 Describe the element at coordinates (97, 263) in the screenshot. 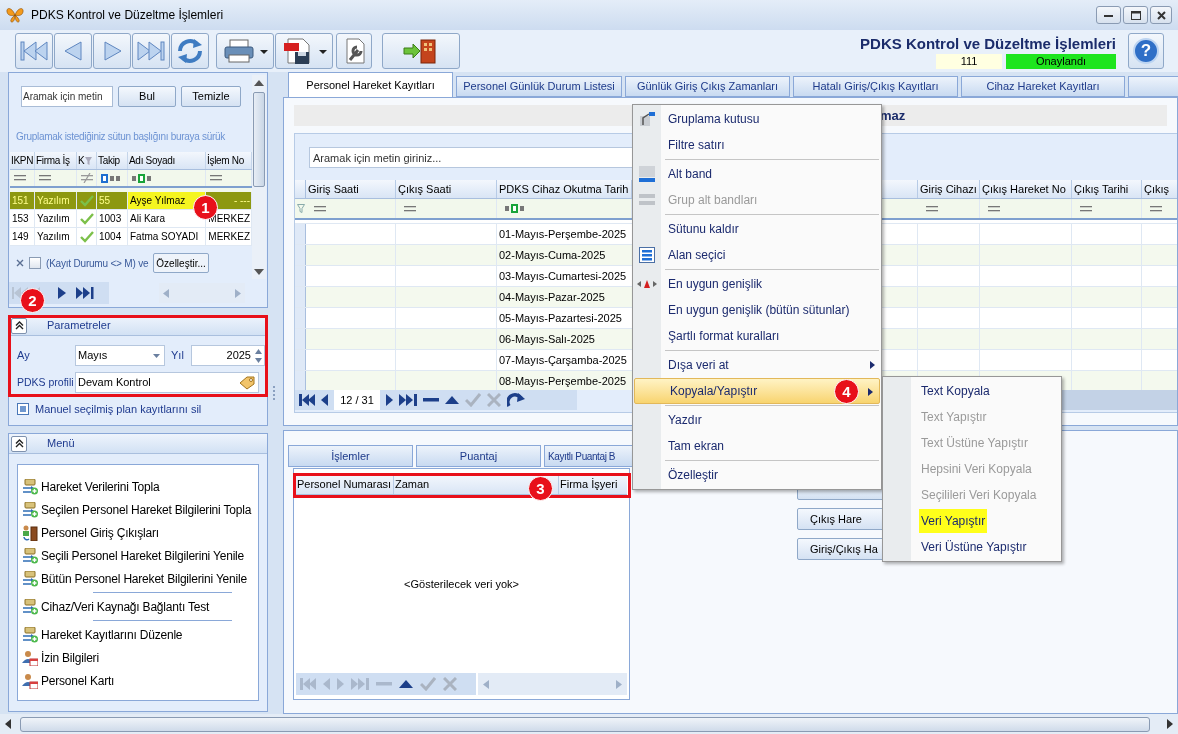

I see `filter-text: (Kayıt Durumu <> M) ve` at that location.